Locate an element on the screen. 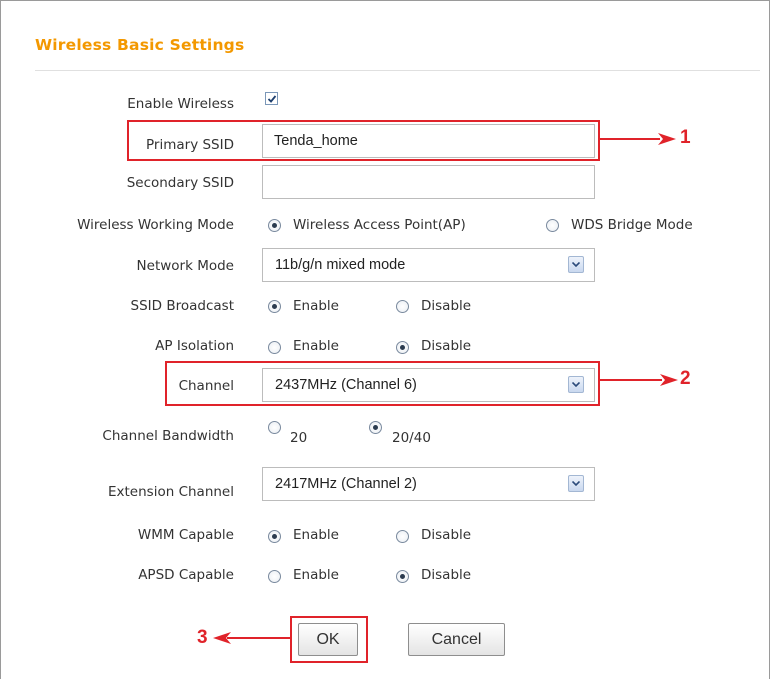 The width and height of the screenshot is (777, 680). working-mode-wds-radio is located at coordinates (552, 225).